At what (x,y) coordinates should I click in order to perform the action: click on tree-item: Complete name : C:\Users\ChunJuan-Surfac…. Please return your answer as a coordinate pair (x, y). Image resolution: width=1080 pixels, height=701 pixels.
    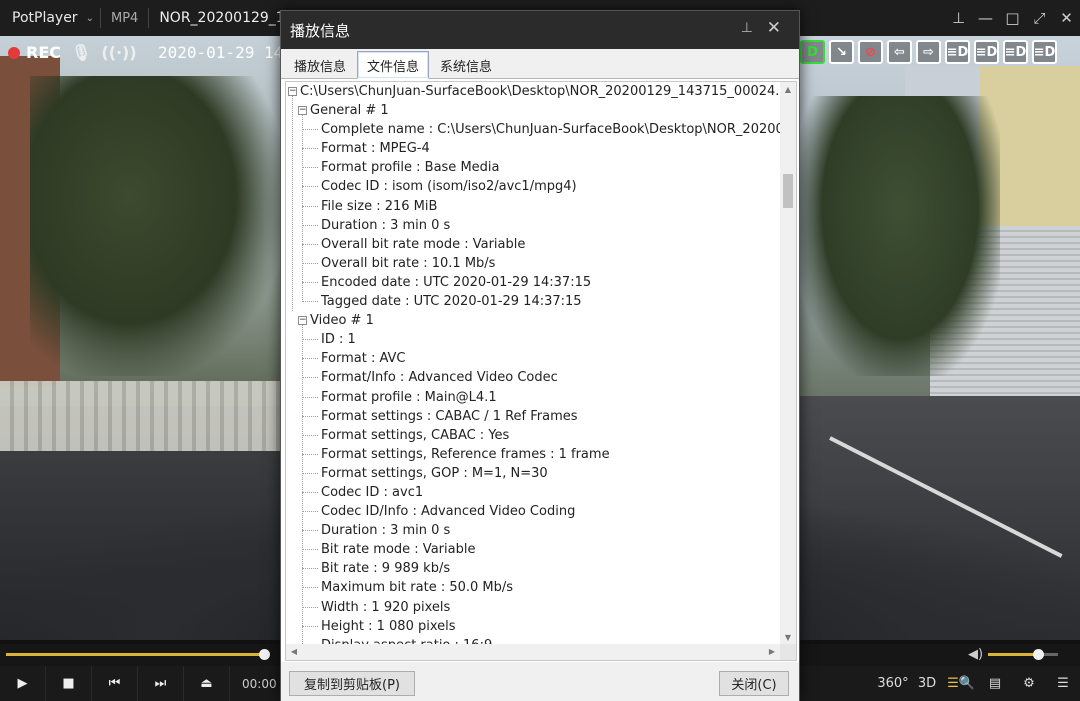
    Looking at the image, I should click on (533, 129).